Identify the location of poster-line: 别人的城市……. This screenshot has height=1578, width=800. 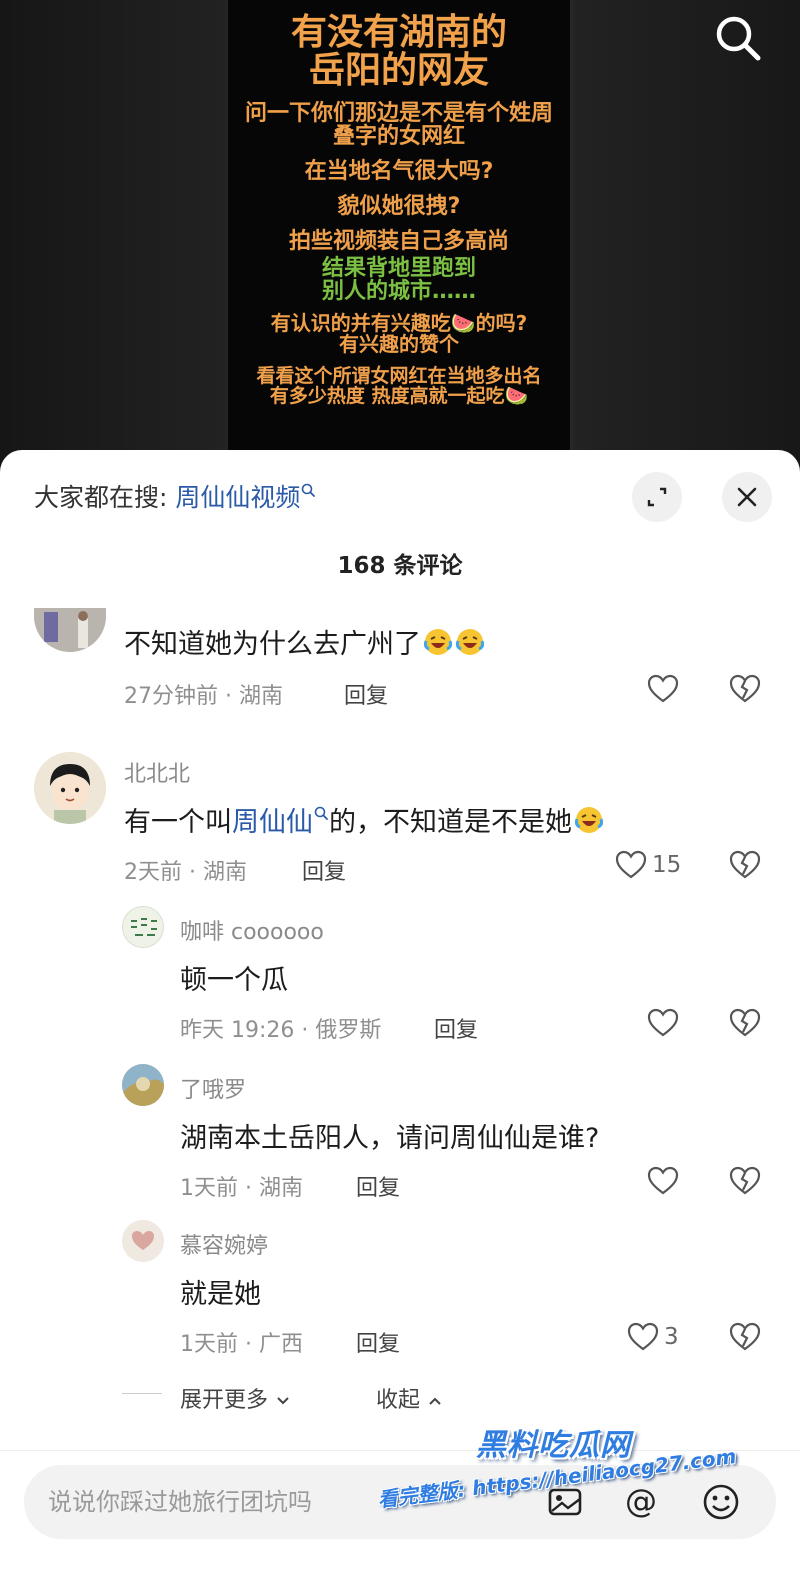
(398, 292).